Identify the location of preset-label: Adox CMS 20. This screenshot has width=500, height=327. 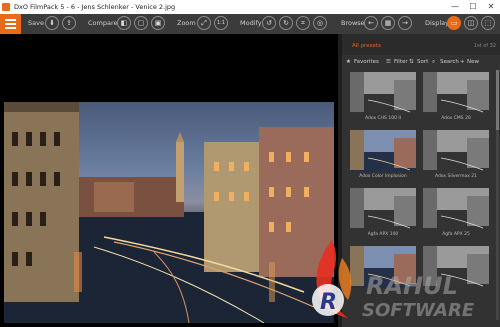
(456, 118).